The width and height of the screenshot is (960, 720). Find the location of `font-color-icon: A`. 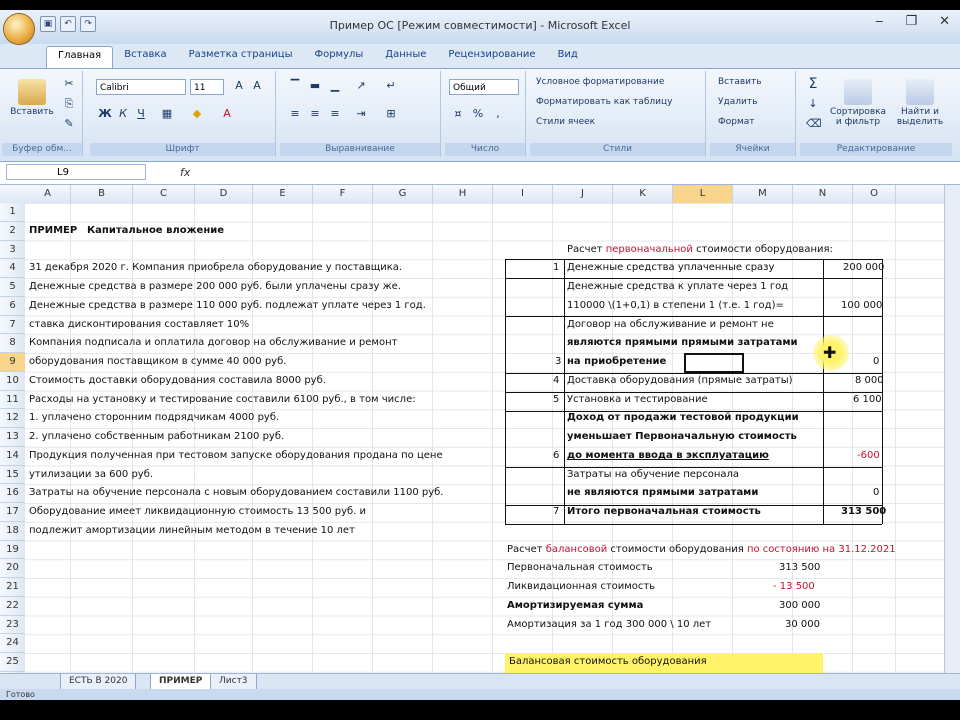

font-color-icon: A is located at coordinates (227, 114).